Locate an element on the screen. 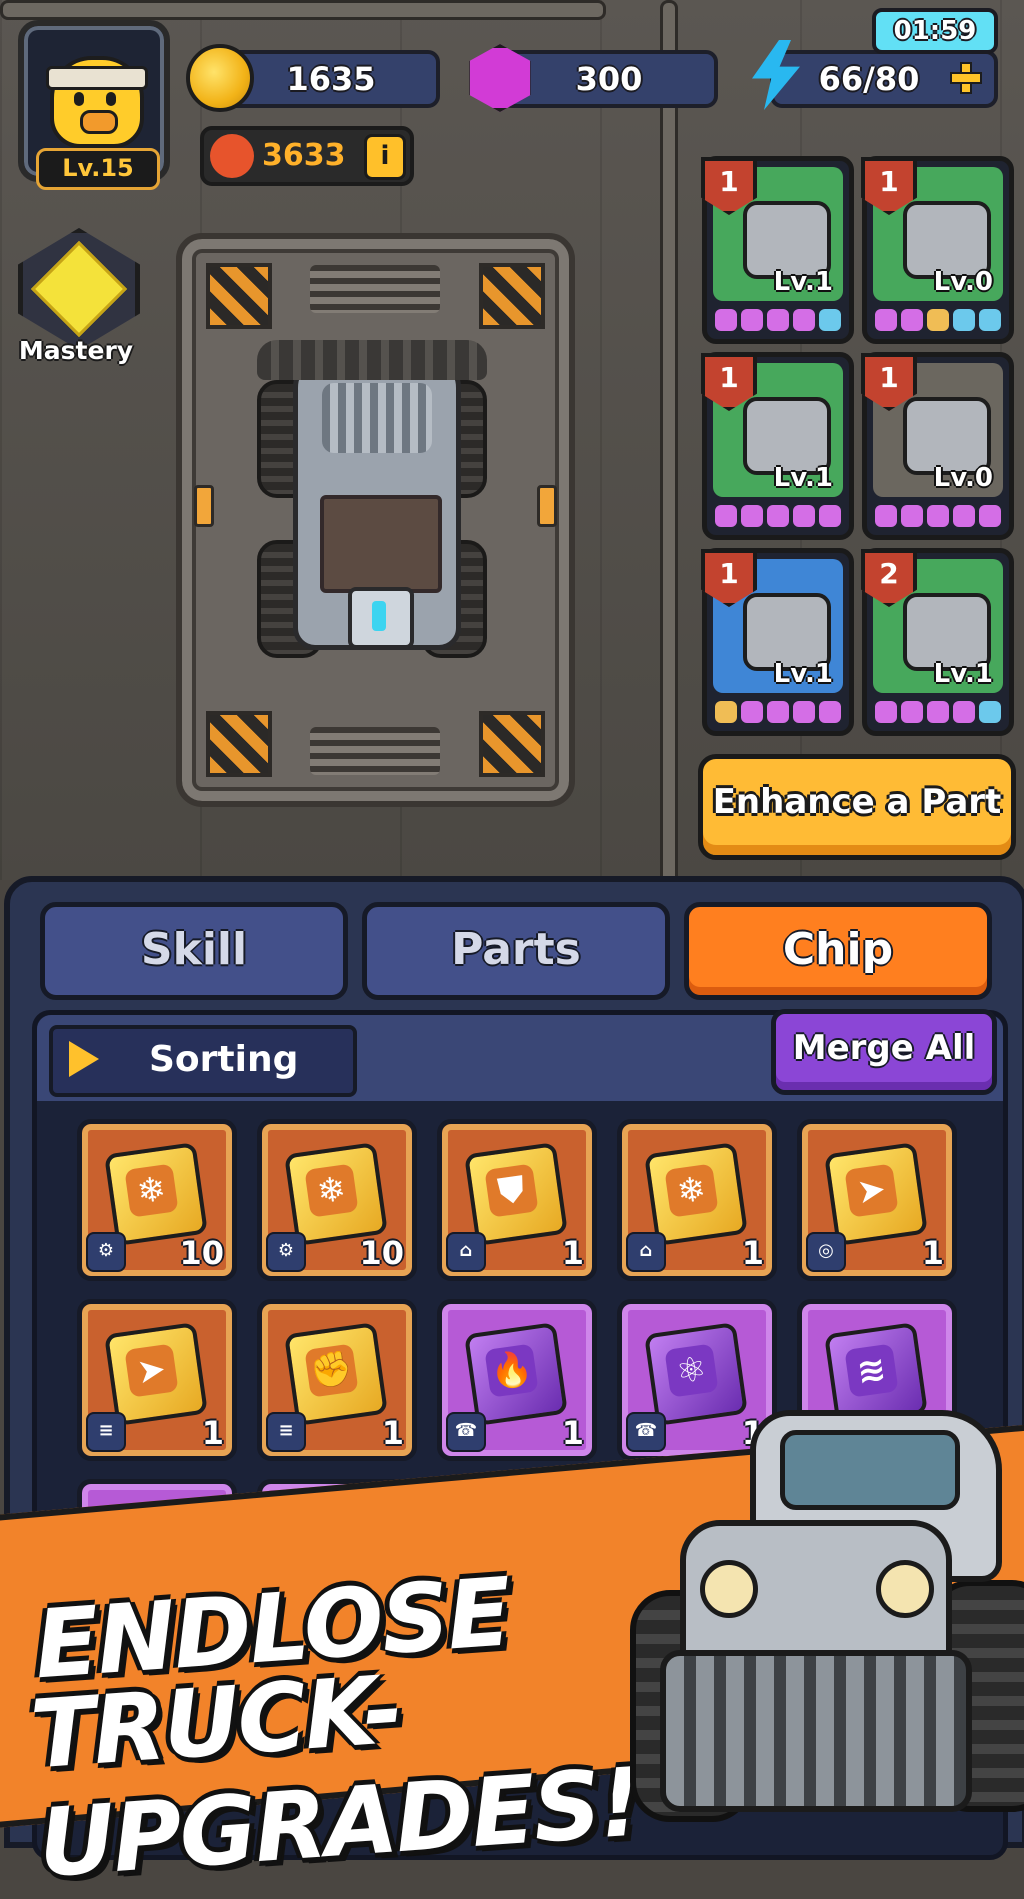  snowflake-icon: ❄ is located at coordinates (331, 1190).